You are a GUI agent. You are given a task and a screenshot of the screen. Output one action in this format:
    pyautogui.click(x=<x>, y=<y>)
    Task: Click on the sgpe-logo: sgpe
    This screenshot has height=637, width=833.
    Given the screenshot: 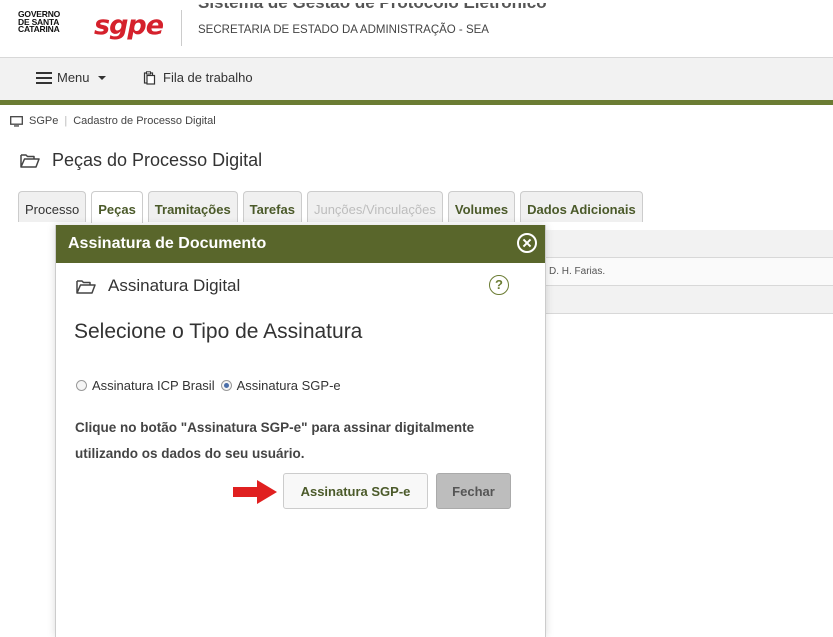 What is the action you would take?
    pyautogui.click(x=129, y=25)
    